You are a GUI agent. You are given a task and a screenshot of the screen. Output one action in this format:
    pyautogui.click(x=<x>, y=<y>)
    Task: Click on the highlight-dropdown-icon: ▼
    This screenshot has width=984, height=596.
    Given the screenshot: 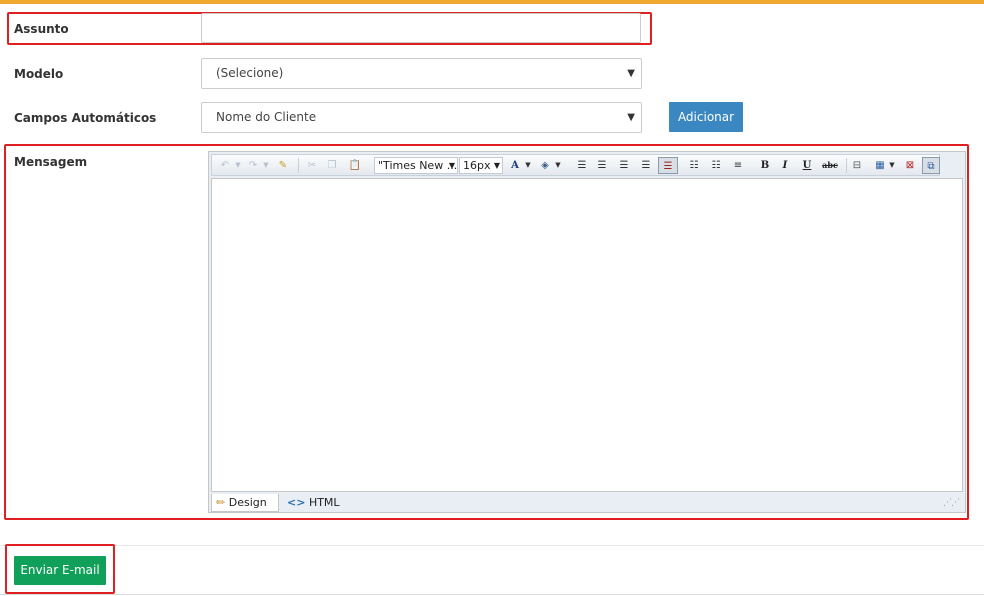 What is the action you would take?
    pyautogui.click(x=558, y=165)
    